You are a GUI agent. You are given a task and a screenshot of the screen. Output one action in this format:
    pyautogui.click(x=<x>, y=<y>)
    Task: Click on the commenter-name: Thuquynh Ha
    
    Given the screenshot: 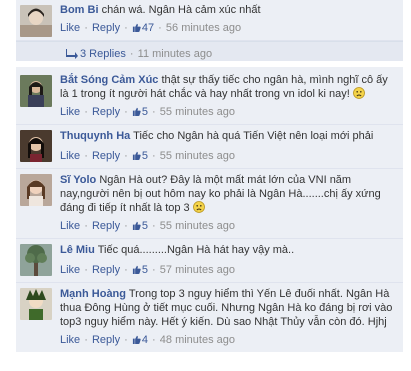 What is the action you would take?
    pyautogui.click(x=95, y=136)
    